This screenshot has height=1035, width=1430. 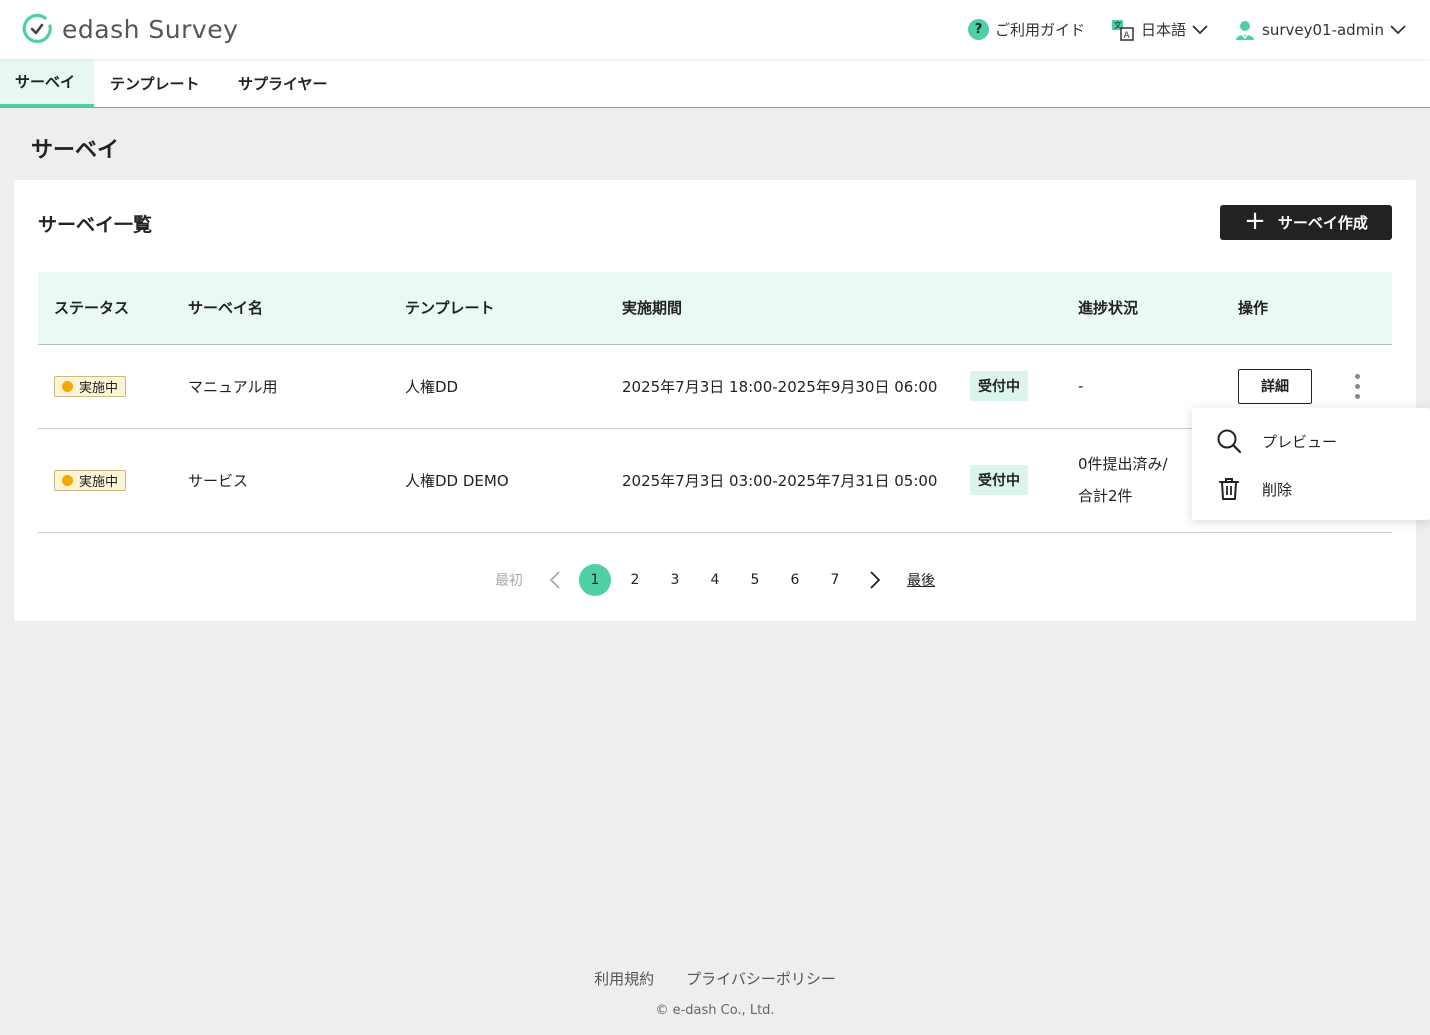 I want to click on privacy-link: プライバシーポリシー, so click(x=761, y=978).